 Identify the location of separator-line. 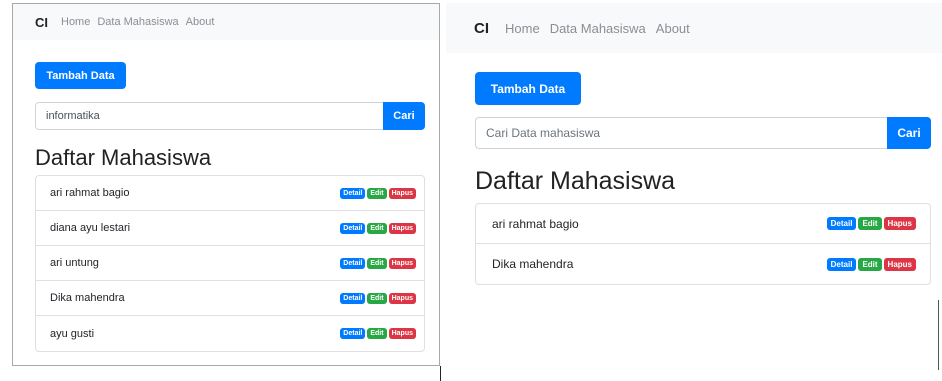
(440, 373).